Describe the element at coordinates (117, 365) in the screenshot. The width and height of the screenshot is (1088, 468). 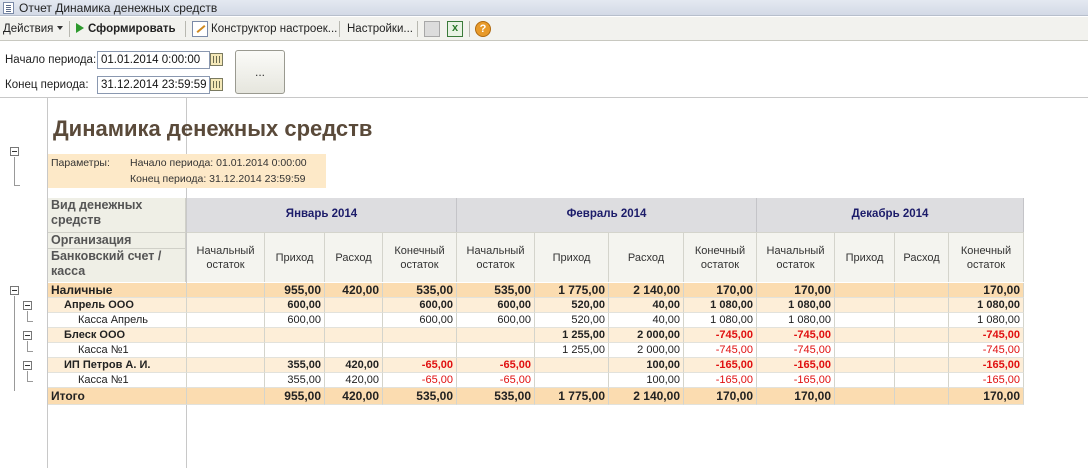
I see `row-label: ИП Петров А. И.` at that location.